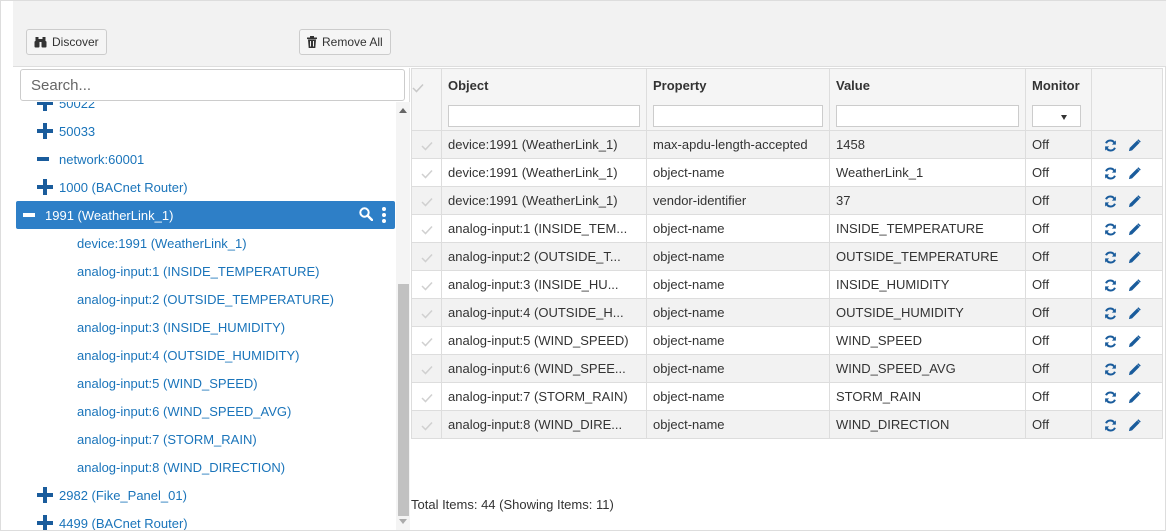 This screenshot has height=531, width=1166. I want to click on tree-leaf-item: analog-input:2 (OUTSIDE_TEMPERATURE), so click(205, 299).